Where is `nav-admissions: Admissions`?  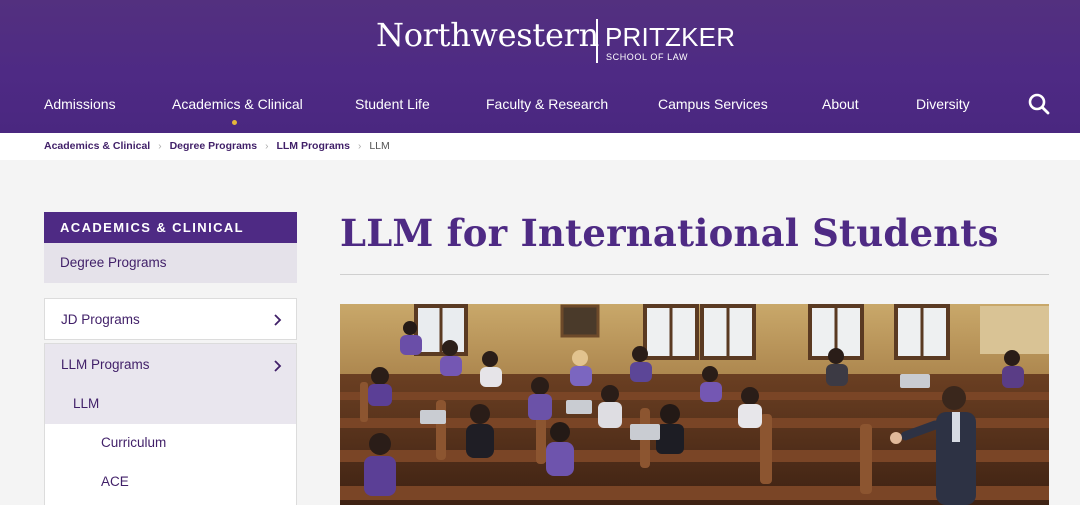
nav-admissions: Admissions is located at coordinates (80, 104).